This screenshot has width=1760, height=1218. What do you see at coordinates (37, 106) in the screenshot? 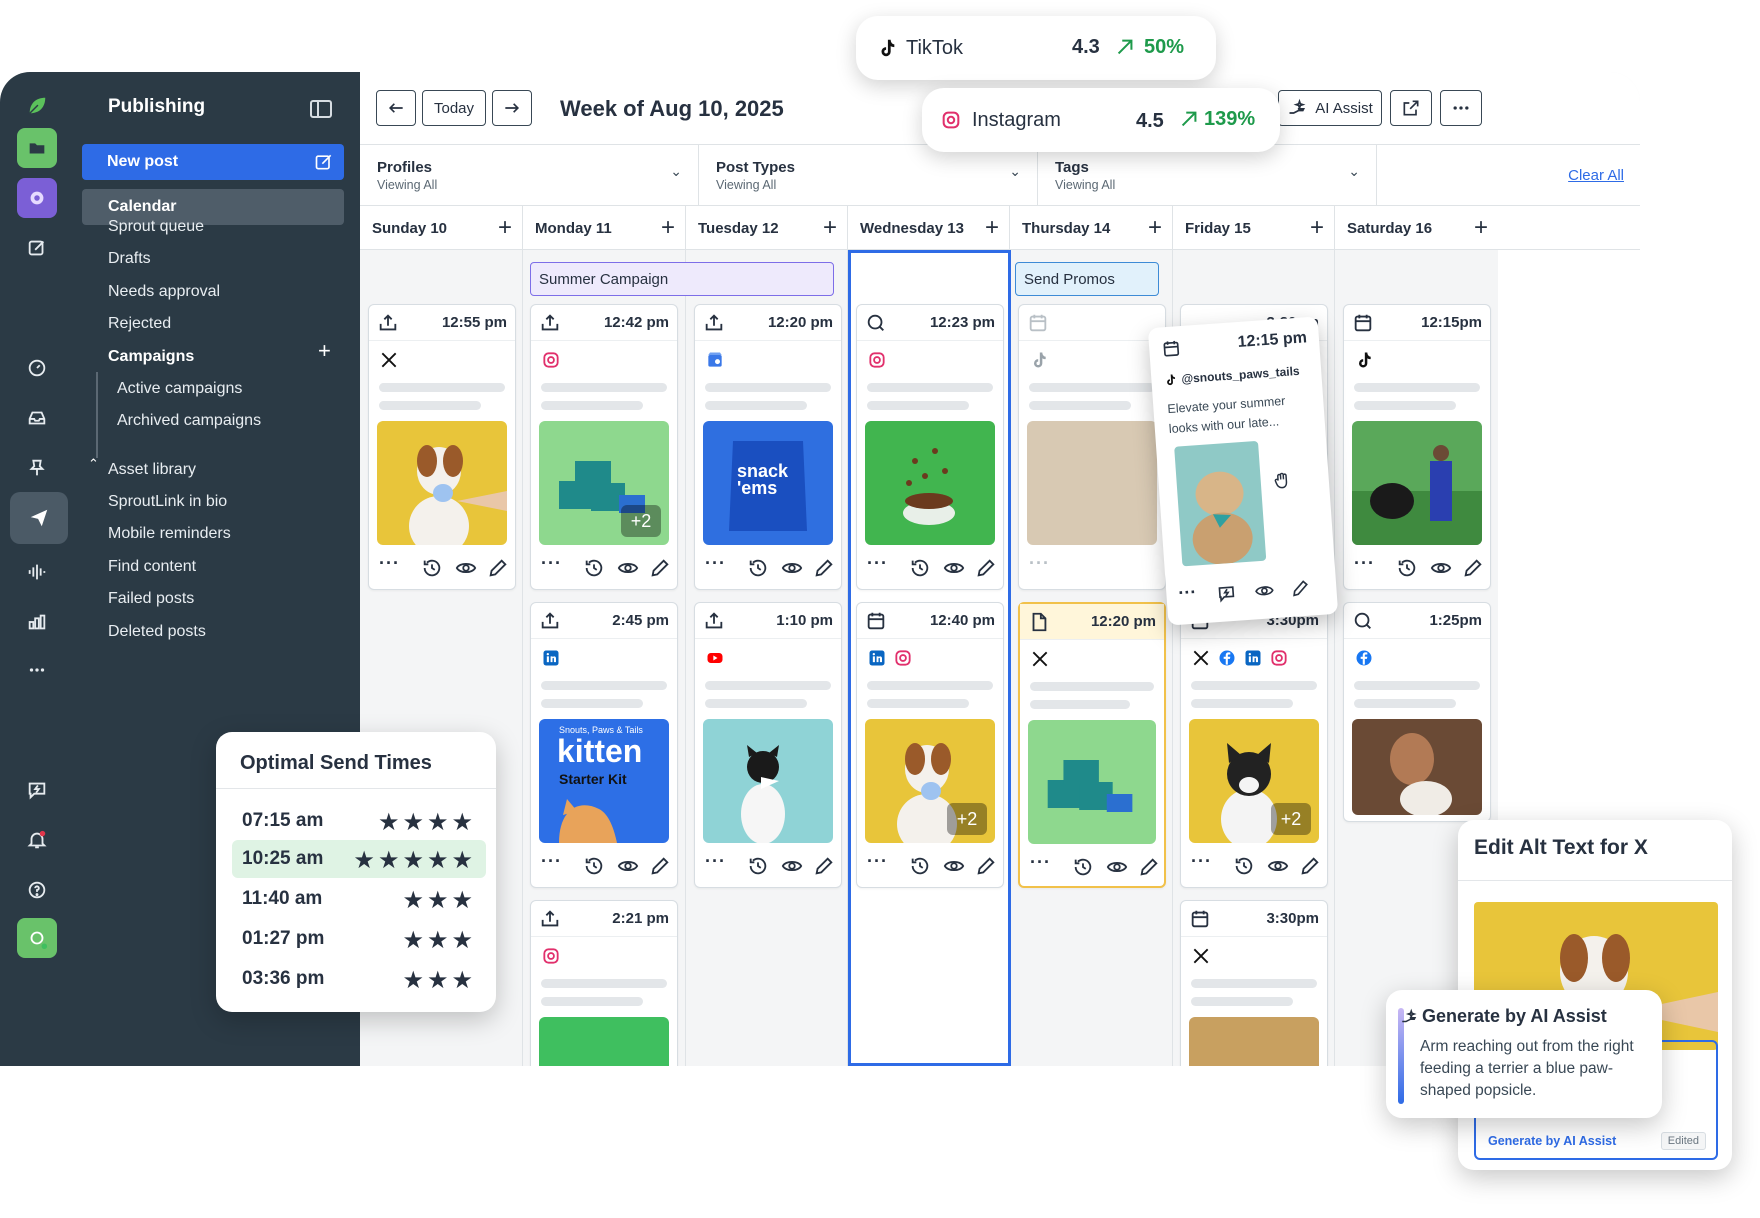
I see `sprout-logo-icon` at bounding box center [37, 106].